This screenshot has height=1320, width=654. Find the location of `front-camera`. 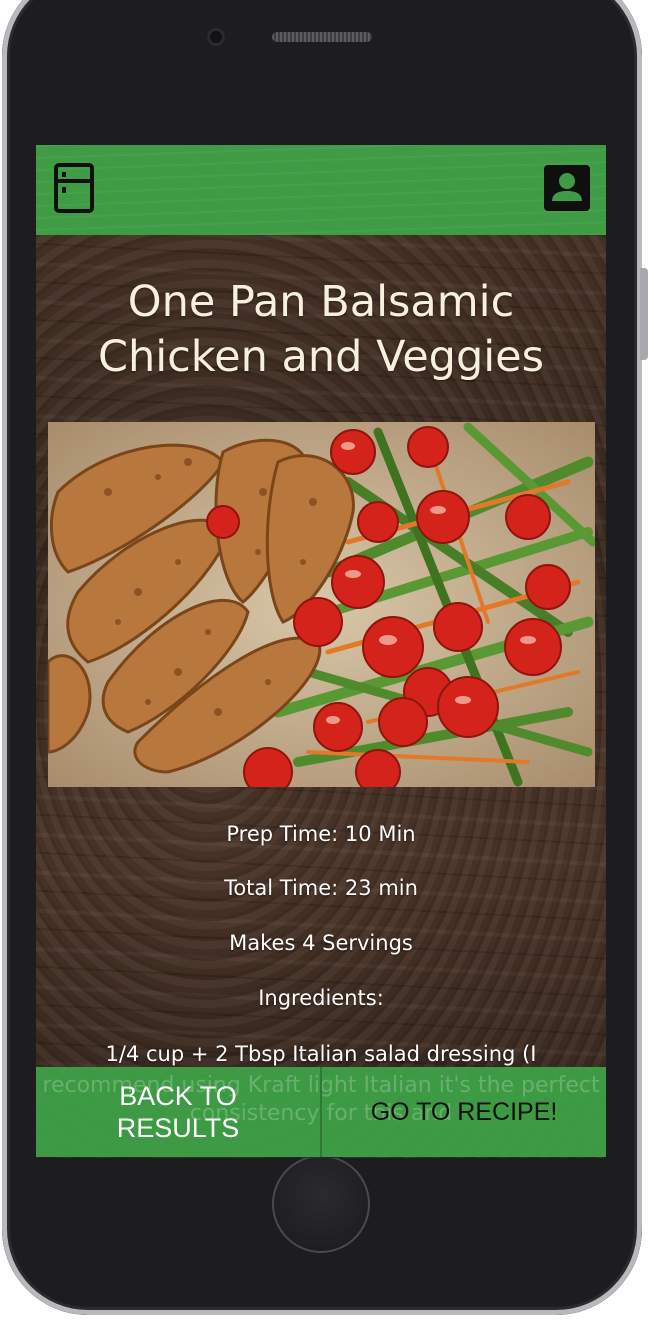

front-camera is located at coordinates (216, 37).